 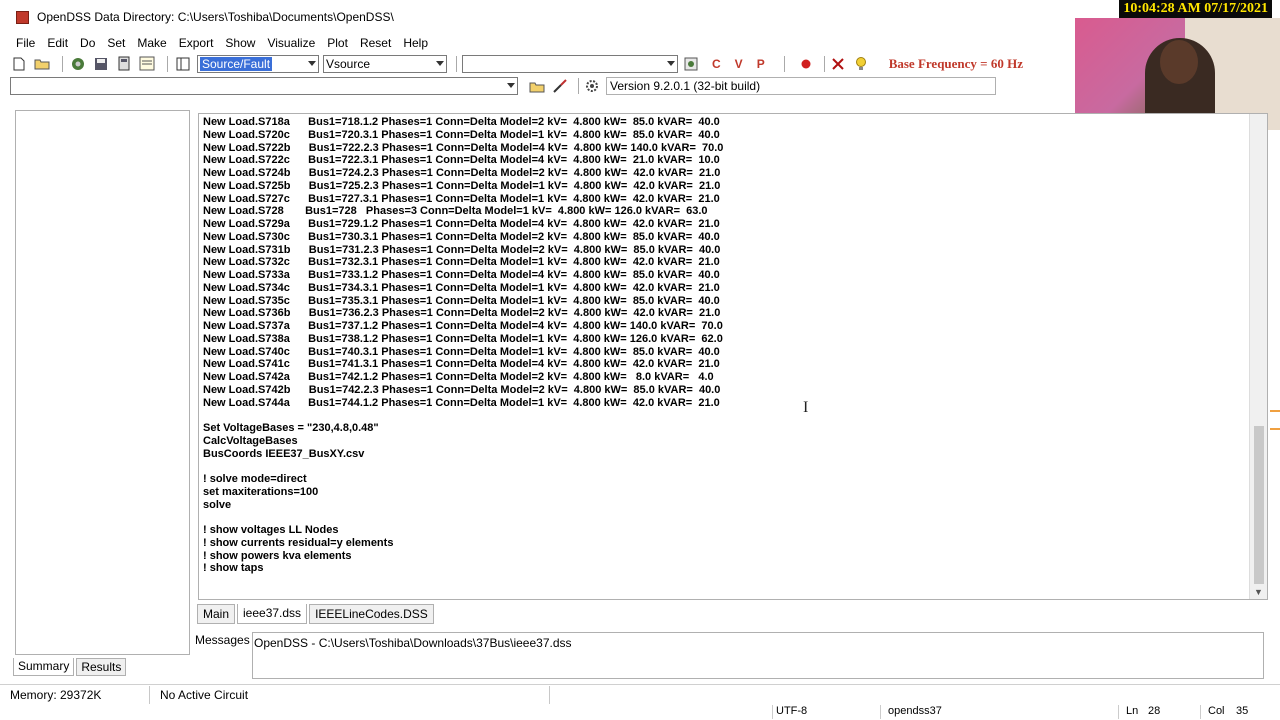 What do you see at coordinates (792, 711) in the screenshot?
I see `encoding-status: UTF-8` at bounding box center [792, 711].